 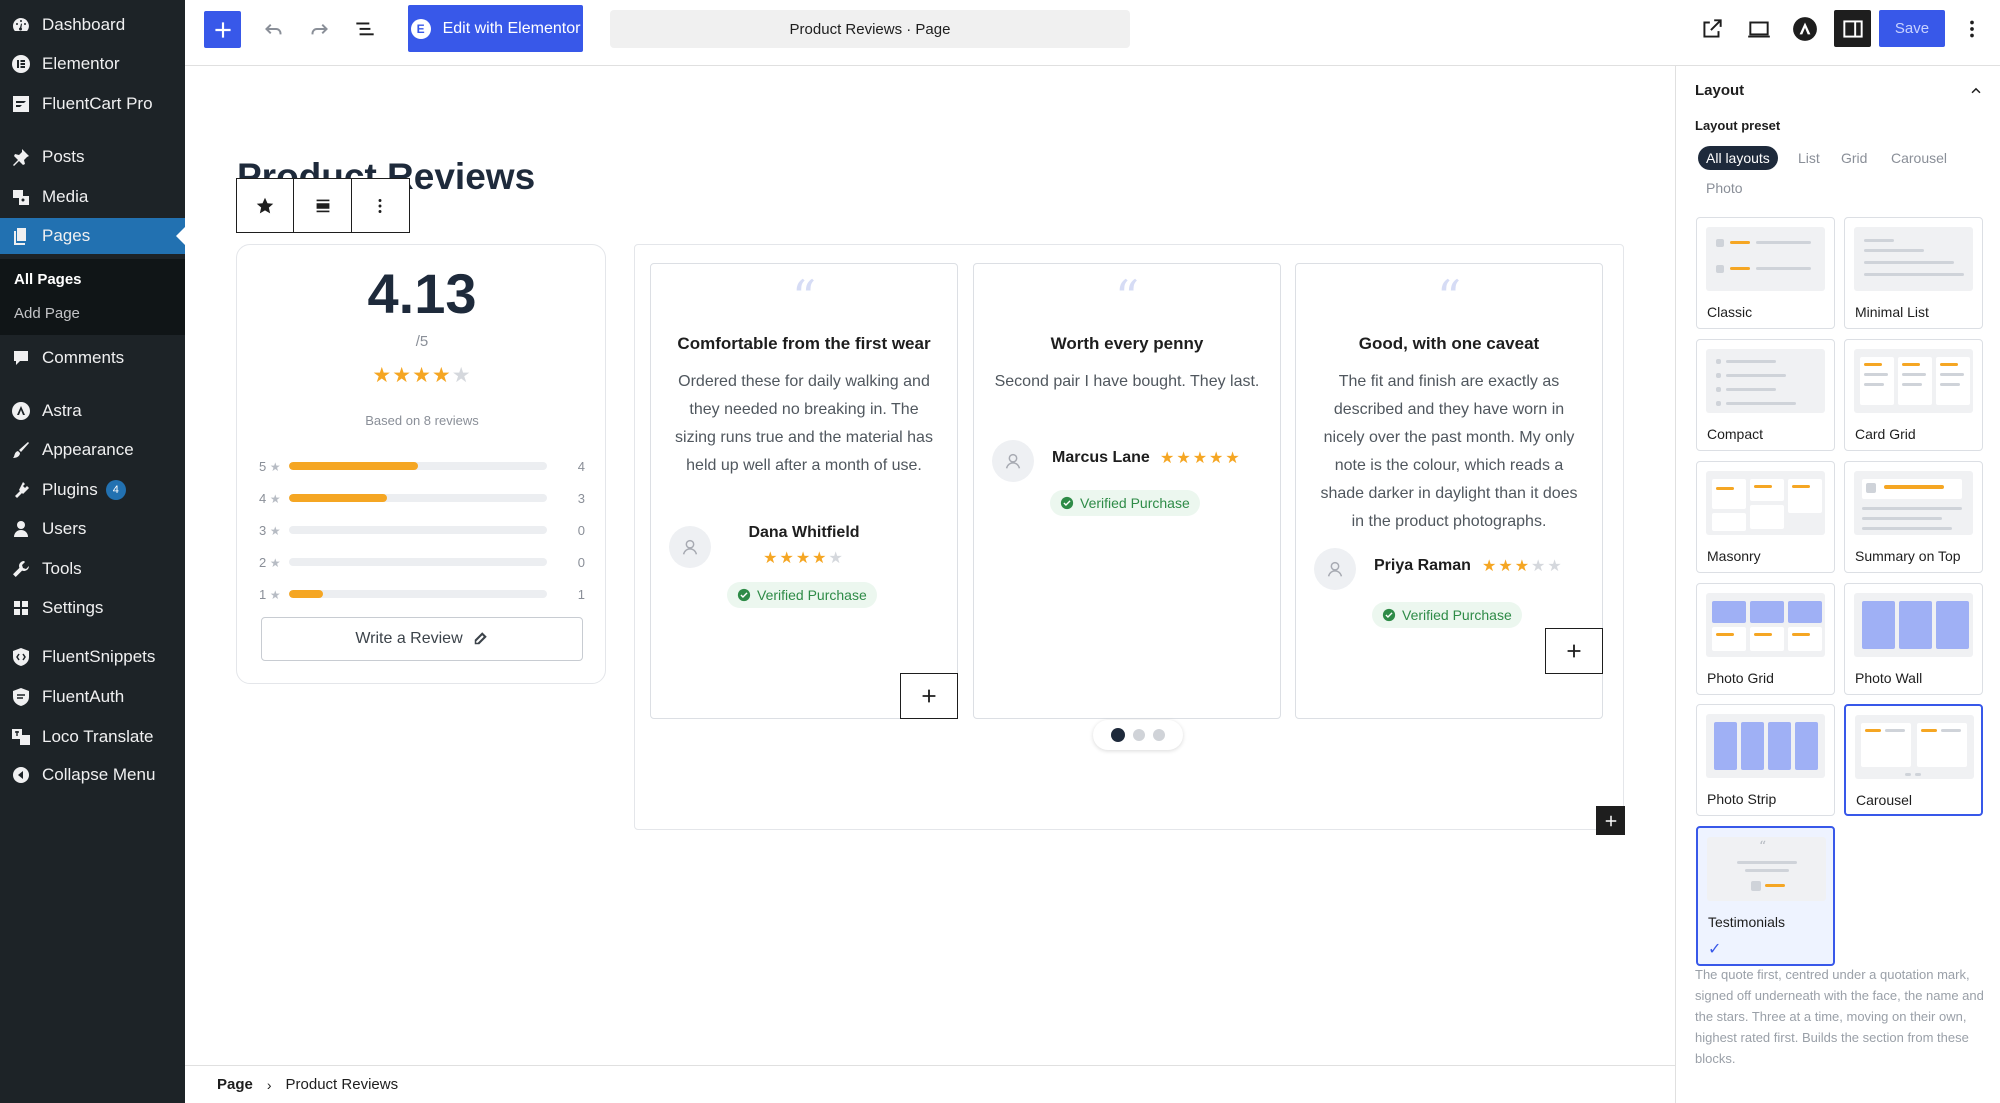 I want to click on sidebar-item-settings: Settings, so click(x=92, y=608).